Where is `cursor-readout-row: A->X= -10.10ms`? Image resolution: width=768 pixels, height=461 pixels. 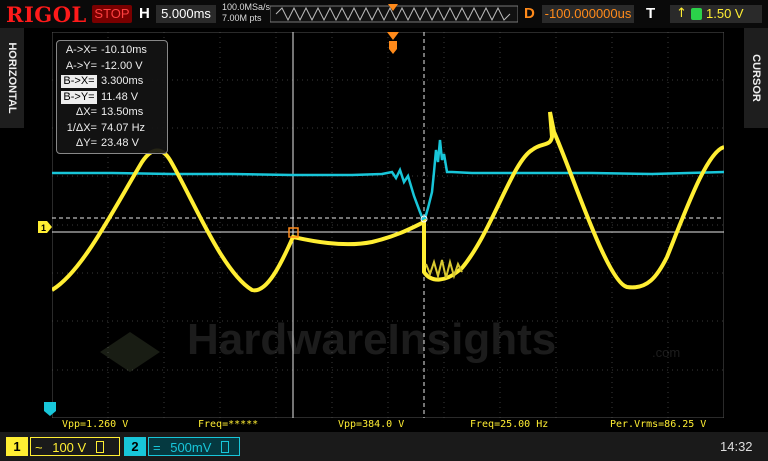
cursor-readout-row: A->X= -10.10ms is located at coordinates (104, 50).